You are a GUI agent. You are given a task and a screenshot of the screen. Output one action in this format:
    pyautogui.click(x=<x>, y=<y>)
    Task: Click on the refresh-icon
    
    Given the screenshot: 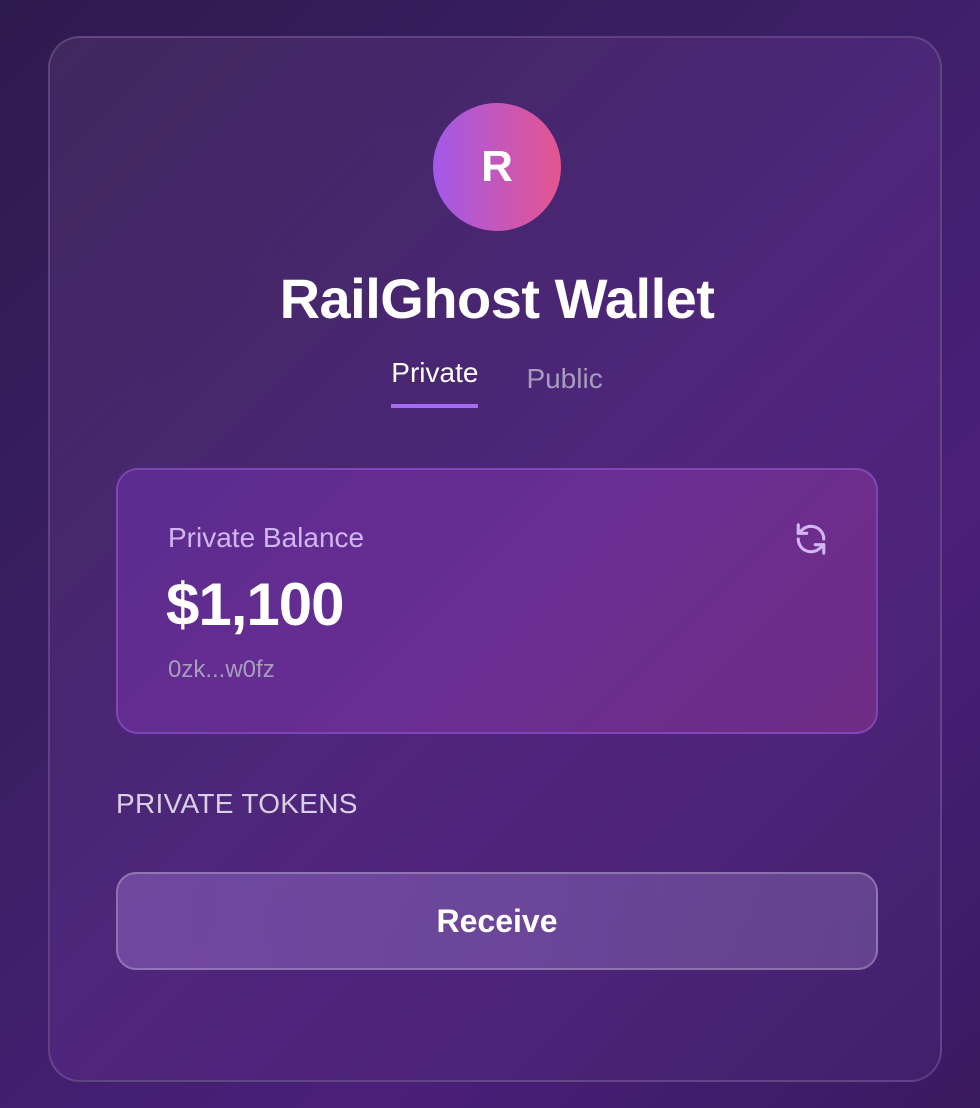 What is the action you would take?
    pyautogui.click(x=811, y=539)
    